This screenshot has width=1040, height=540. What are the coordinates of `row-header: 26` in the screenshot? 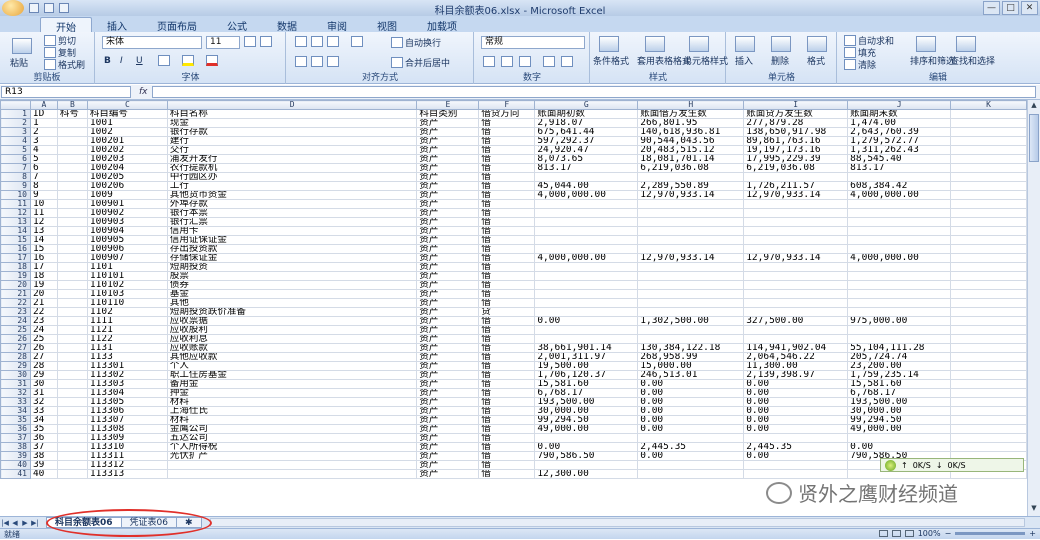 It's located at (15, 339).